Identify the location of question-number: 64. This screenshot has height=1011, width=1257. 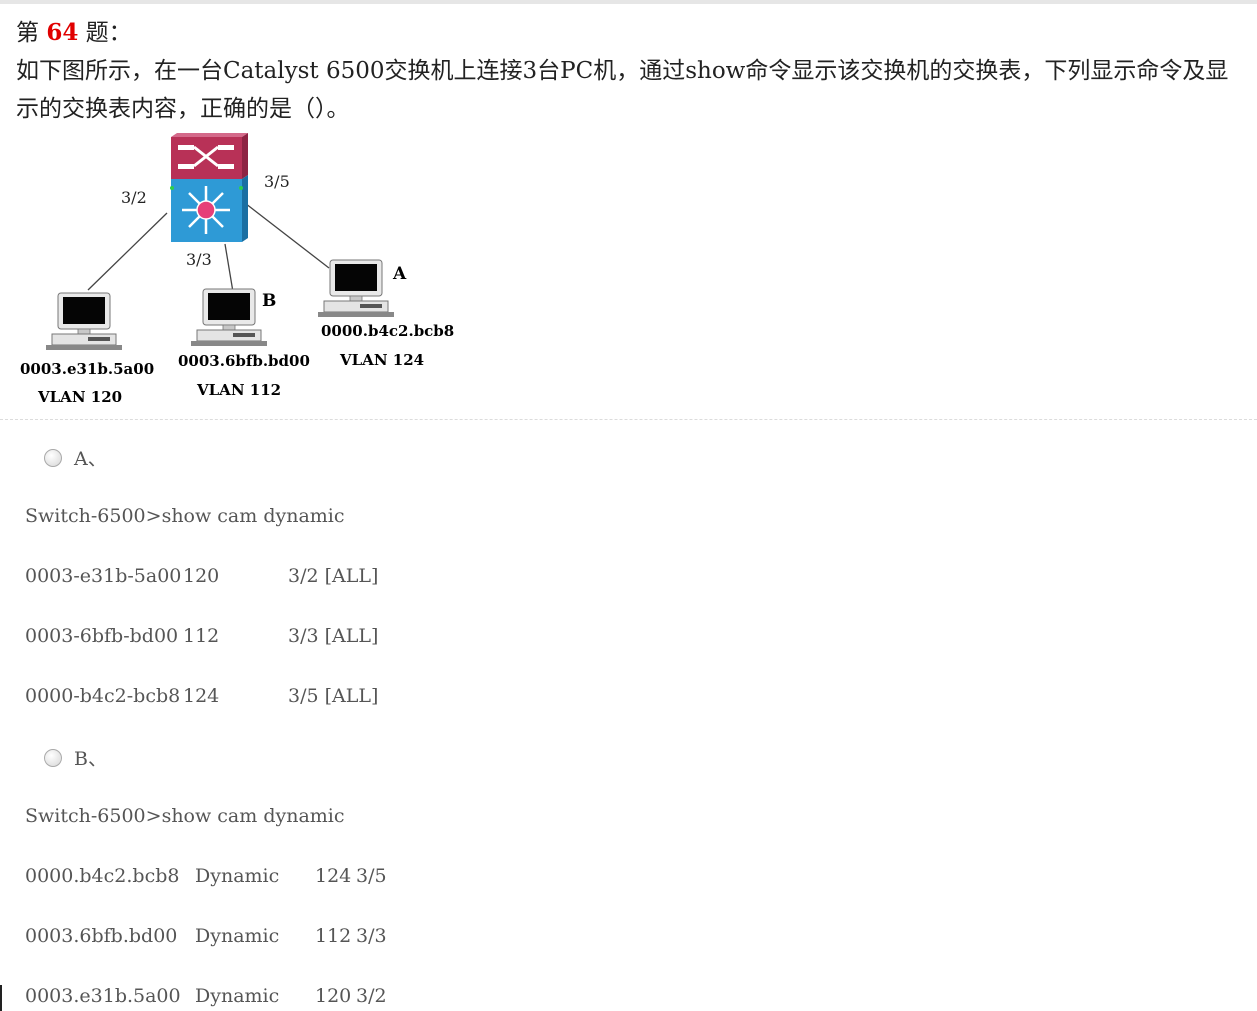
(62, 32).